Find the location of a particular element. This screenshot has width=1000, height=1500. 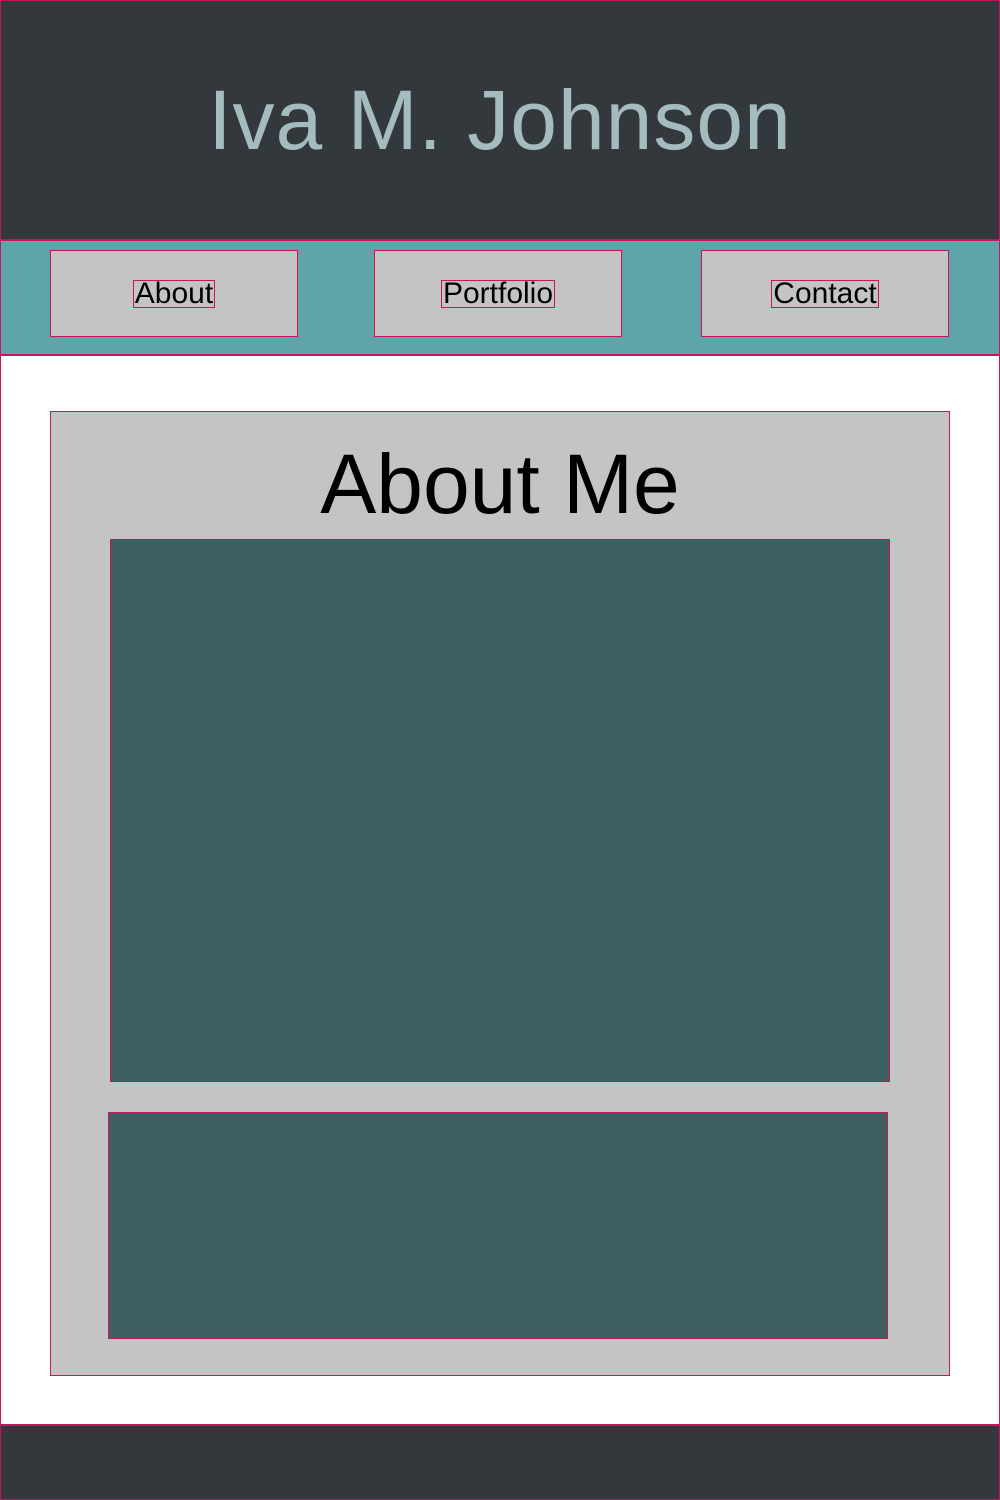

nav-contact-button: Contact is located at coordinates (825, 293).